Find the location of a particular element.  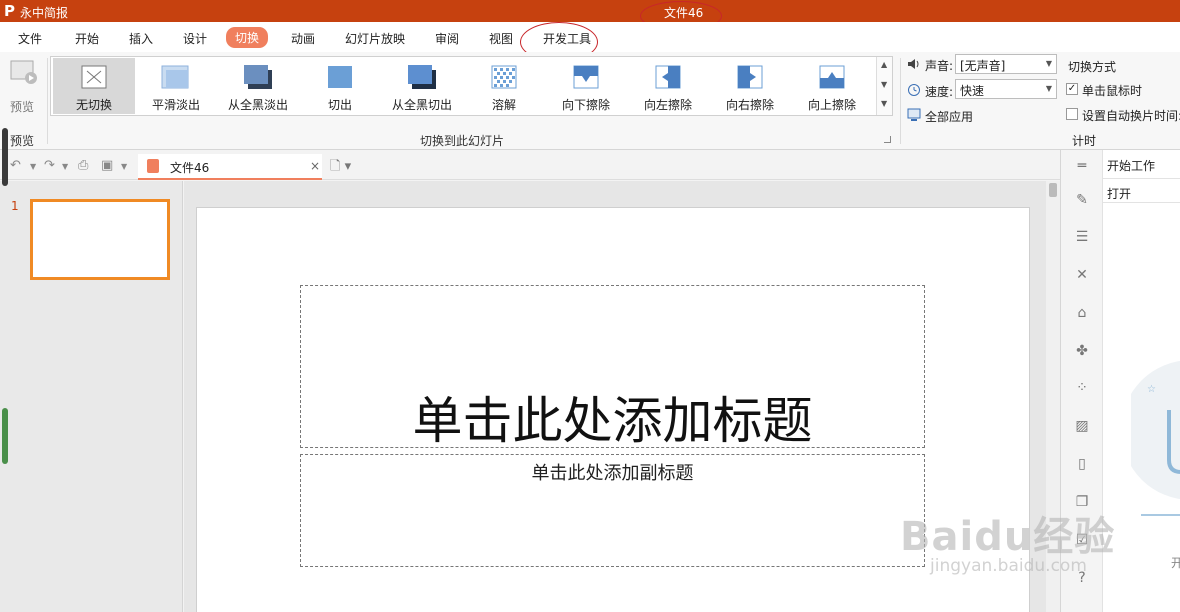

gallery-scrollbar: ▲ ▼ ▼ is located at coordinates (884, 86).